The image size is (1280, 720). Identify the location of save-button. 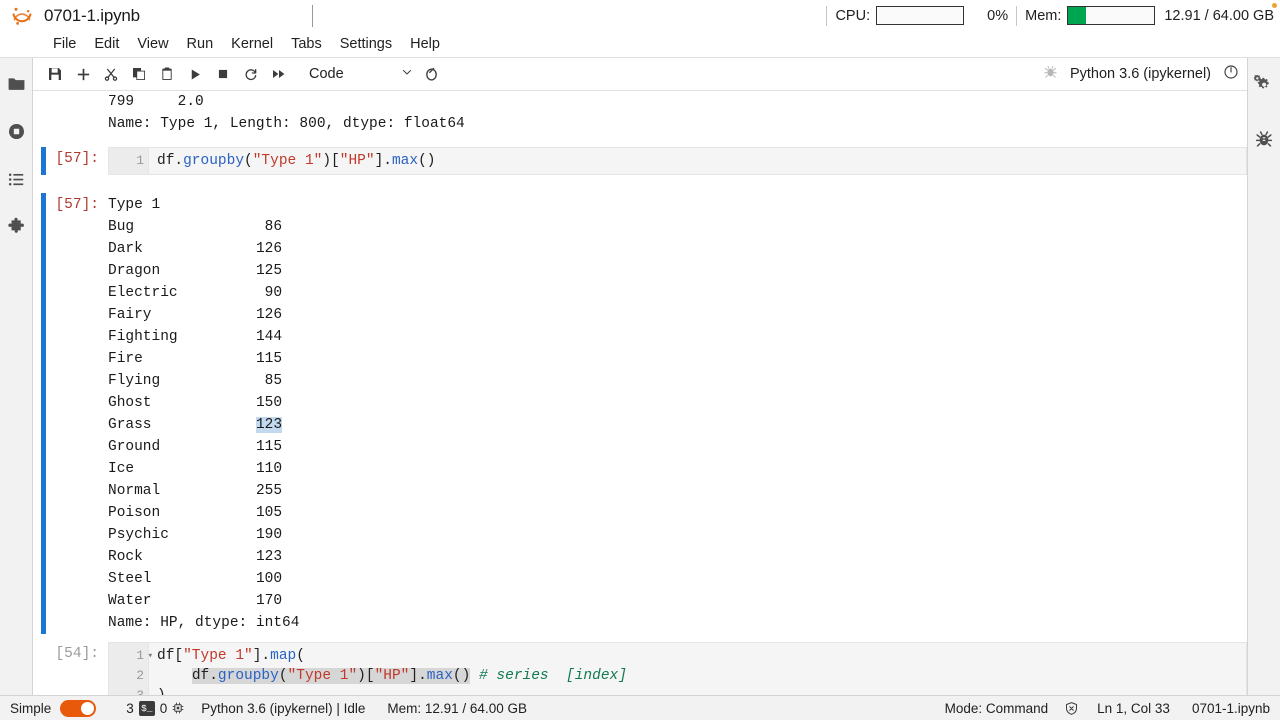
(55, 74).